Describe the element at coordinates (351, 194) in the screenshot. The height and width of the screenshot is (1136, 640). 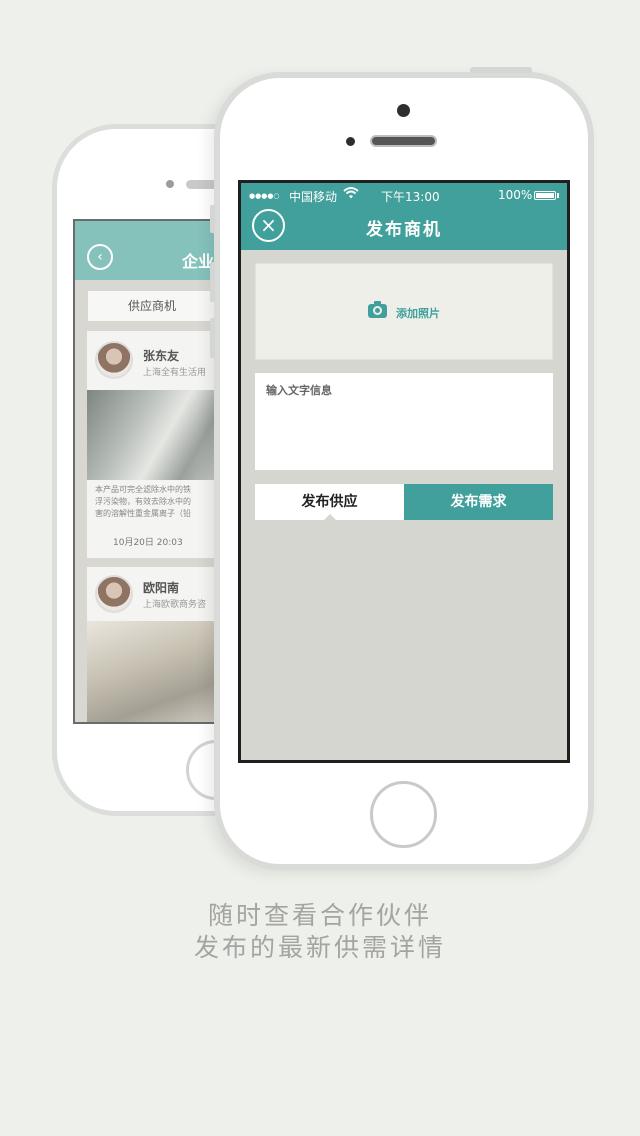
I see `wifi-icon` at that location.